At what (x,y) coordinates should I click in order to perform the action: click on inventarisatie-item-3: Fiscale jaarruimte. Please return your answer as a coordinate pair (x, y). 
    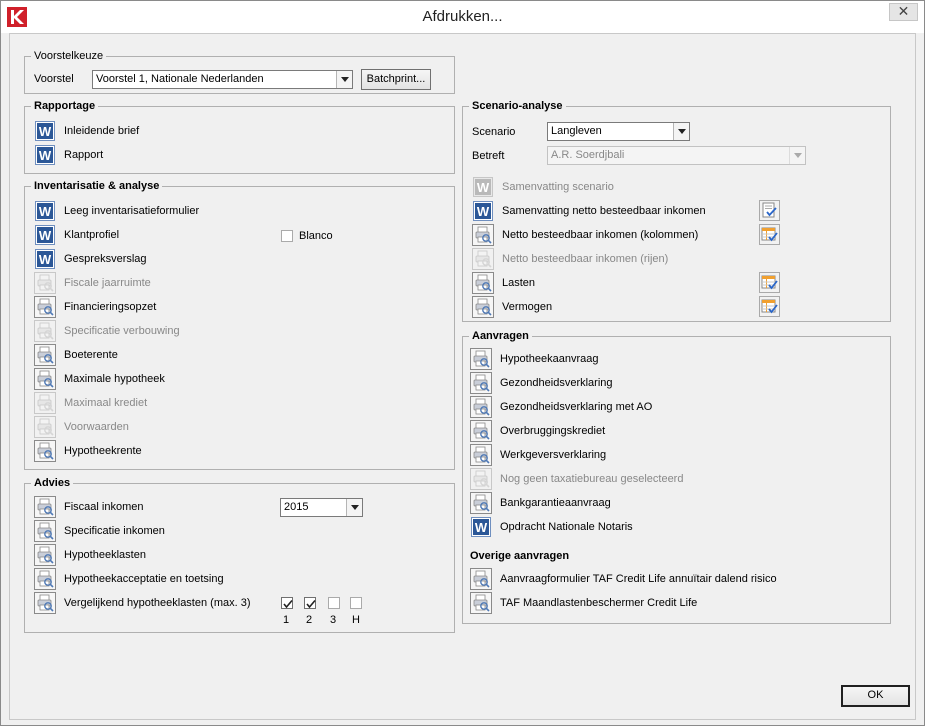
    Looking at the image, I should click on (92, 283).